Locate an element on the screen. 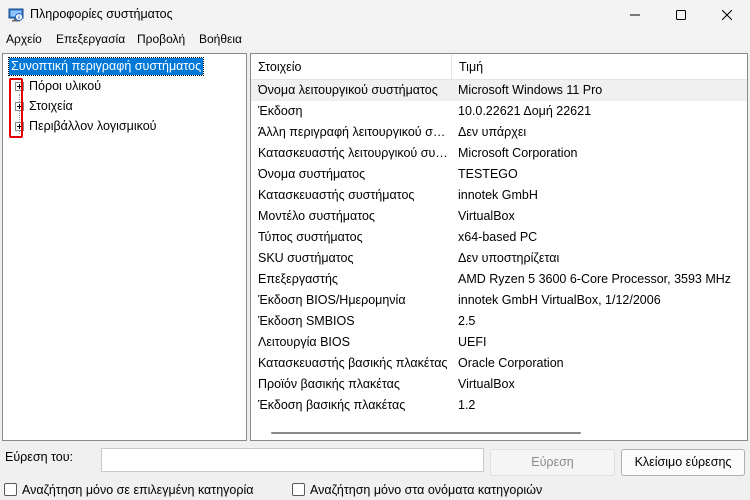 The image size is (750, 500). table-row: Λειτουργία BIOS UEFI is located at coordinates (499, 342).